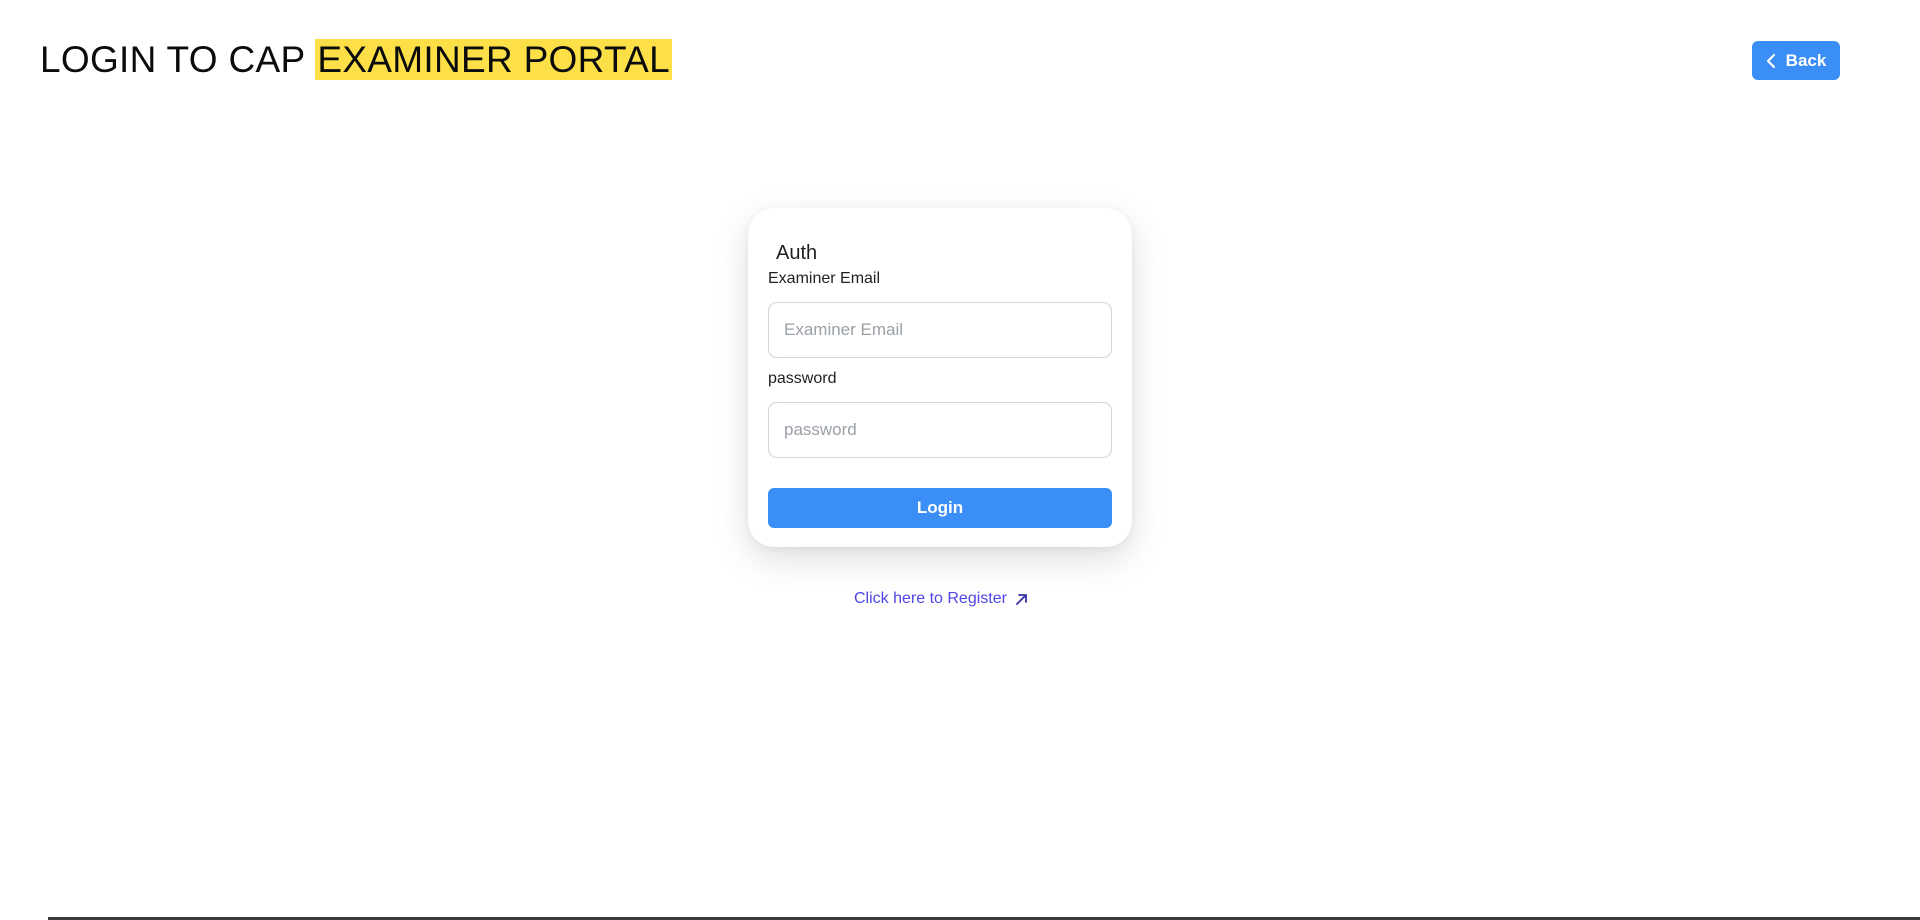 The width and height of the screenshot is (1920, 920). I want to click on password-field, so click(940, 430).